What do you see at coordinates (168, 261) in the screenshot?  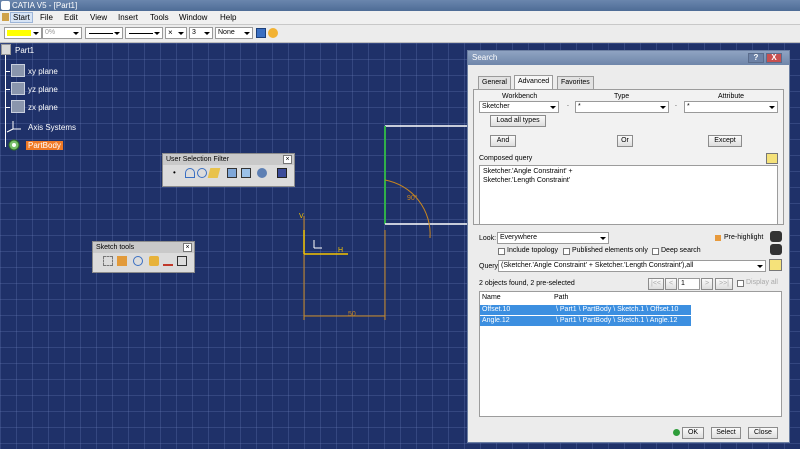 I see `dimensional-constraints-icon` at bounding box center [168, 261].